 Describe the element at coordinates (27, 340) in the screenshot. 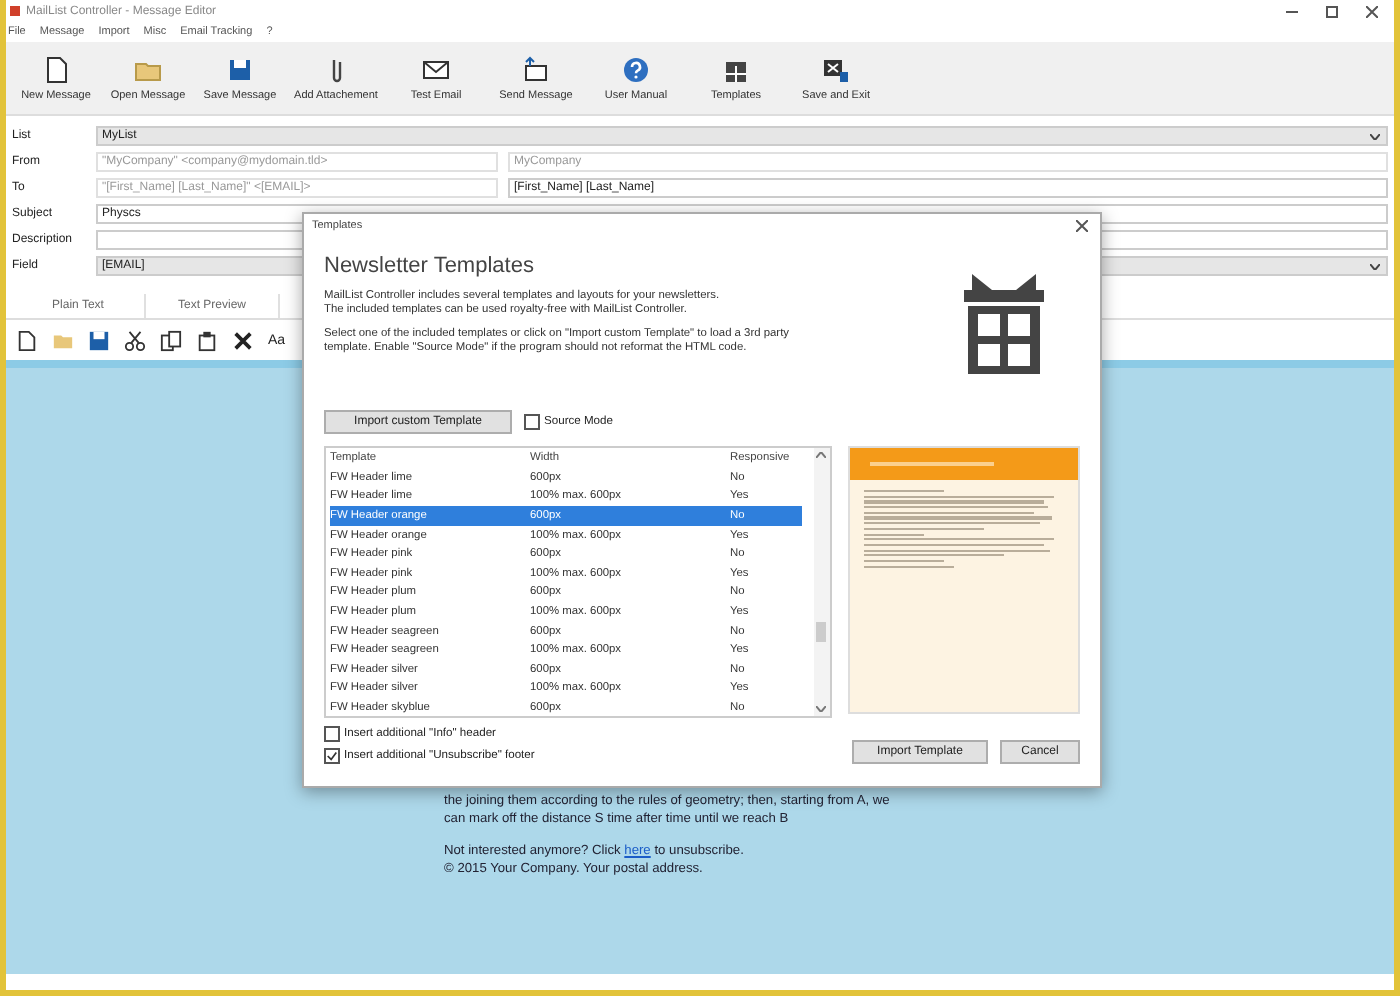

I see `new-file-icon` at that location.